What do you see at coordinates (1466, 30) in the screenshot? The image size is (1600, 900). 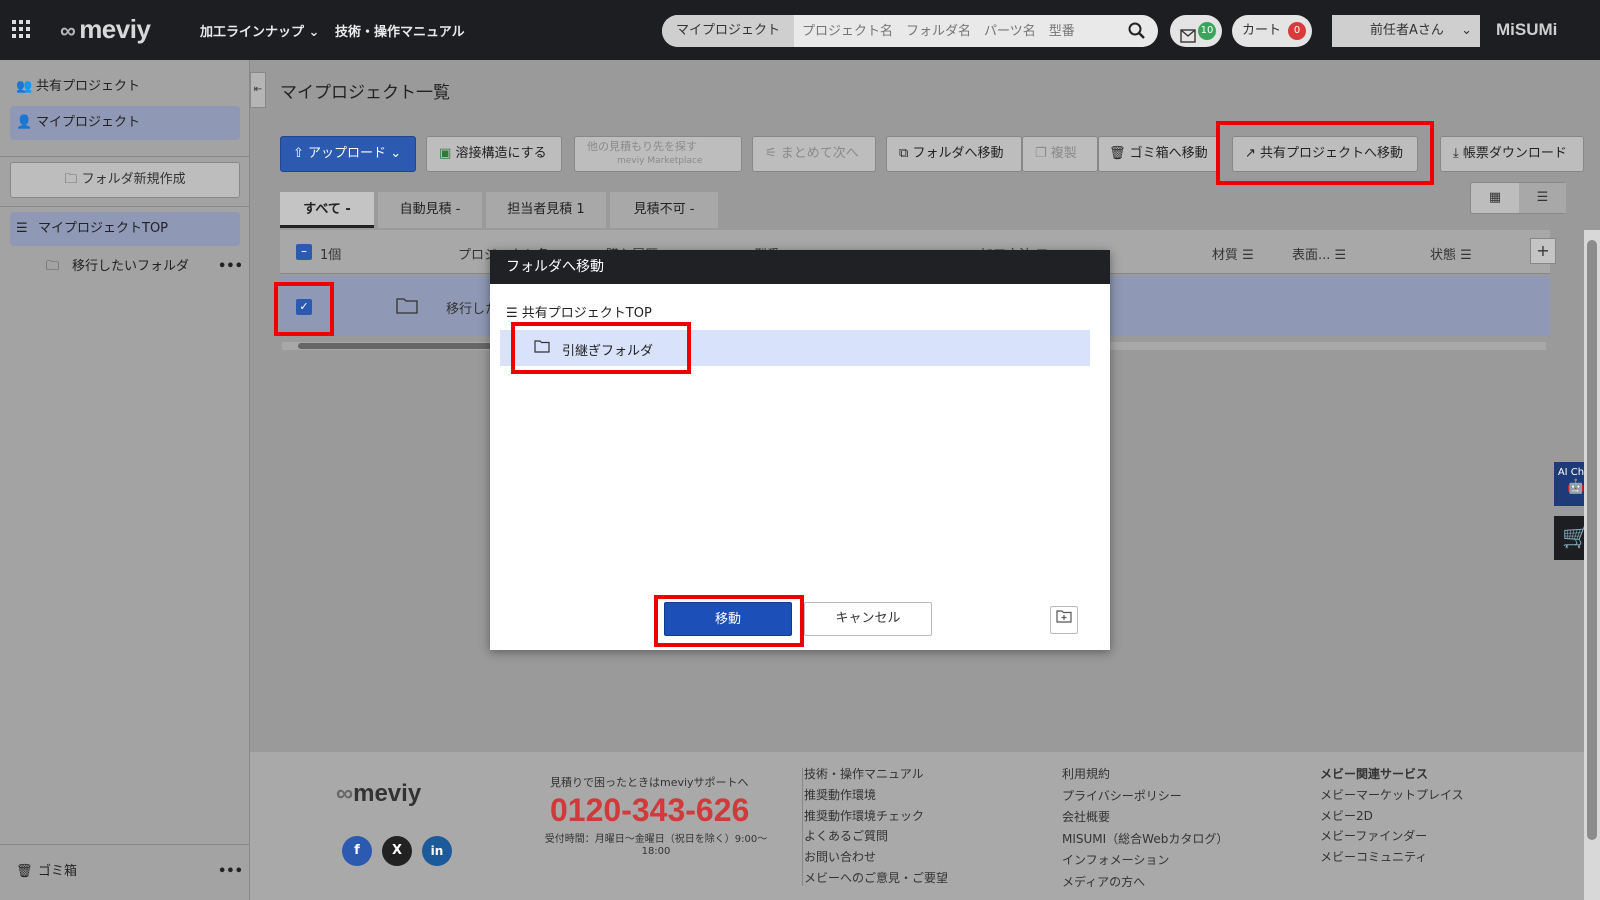 I see `chevron-down-icon: ⌄` at bounding box center [1466, 30].